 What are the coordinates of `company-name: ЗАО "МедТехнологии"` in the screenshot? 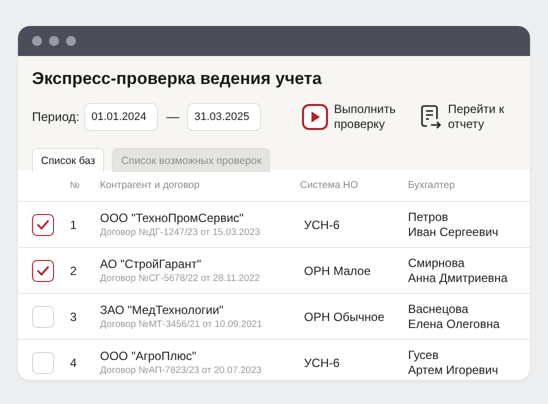 It's located at (162, 310).